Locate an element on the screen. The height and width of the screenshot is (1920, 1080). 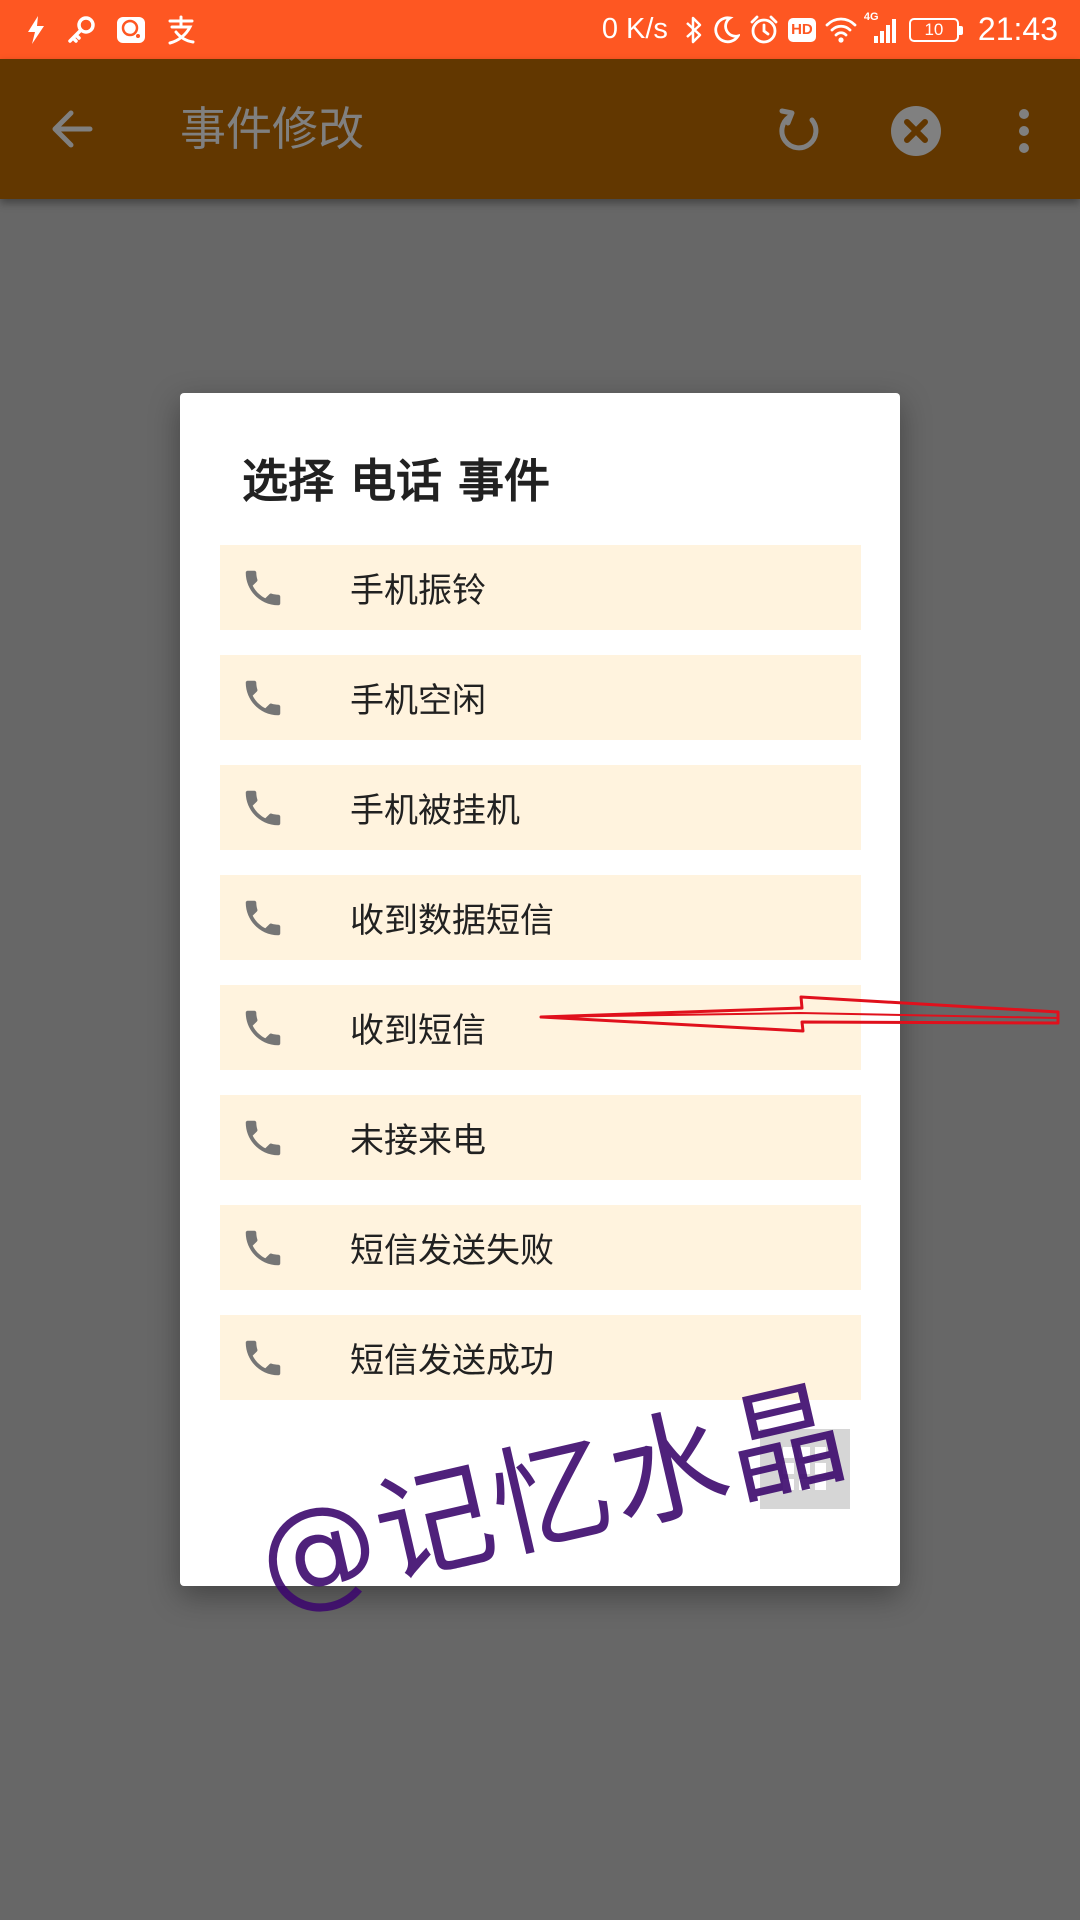
event-label: 短信发送失败 is located at coordinates (452, 1251).